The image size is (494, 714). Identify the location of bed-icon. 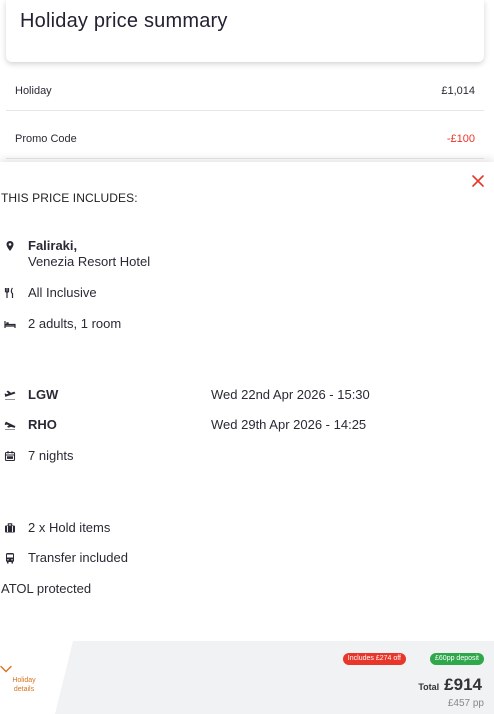
(10, 324).